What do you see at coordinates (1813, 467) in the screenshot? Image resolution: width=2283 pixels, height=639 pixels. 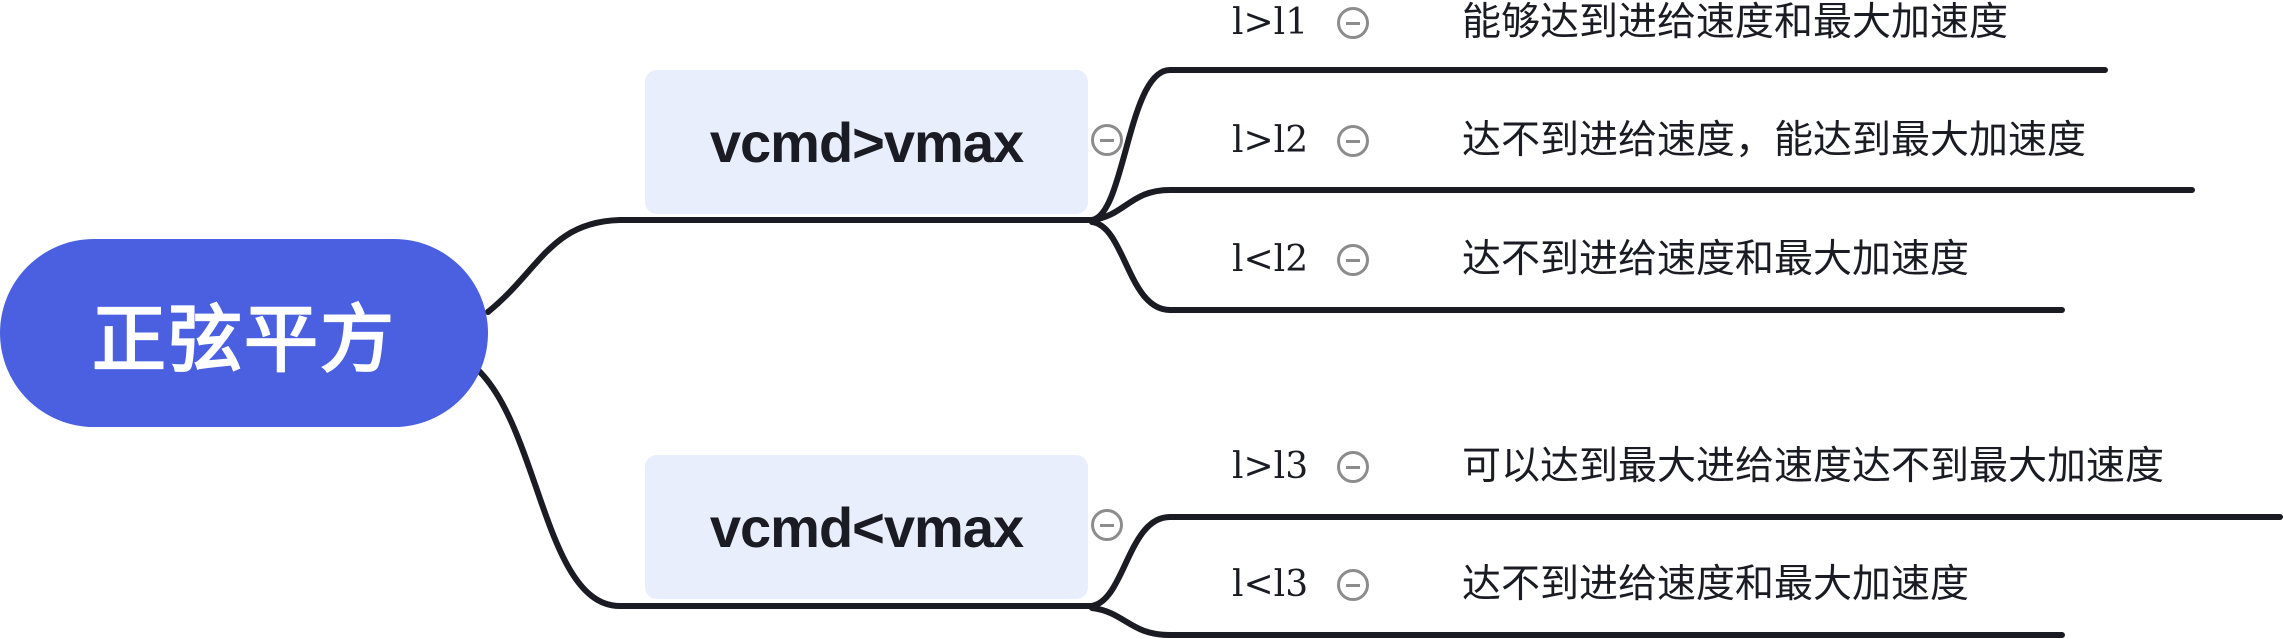 I see `leaf-description: 可以达到最大进给速度达不到最大加速度` at bounding box center [1813, 467].